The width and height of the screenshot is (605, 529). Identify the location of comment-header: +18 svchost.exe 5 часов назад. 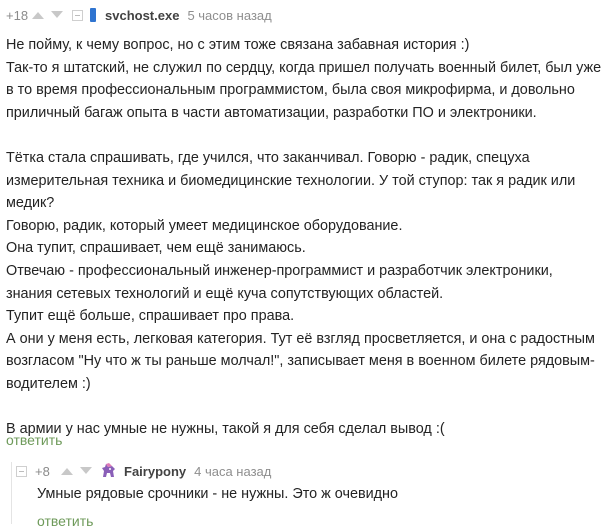
(139, 15).